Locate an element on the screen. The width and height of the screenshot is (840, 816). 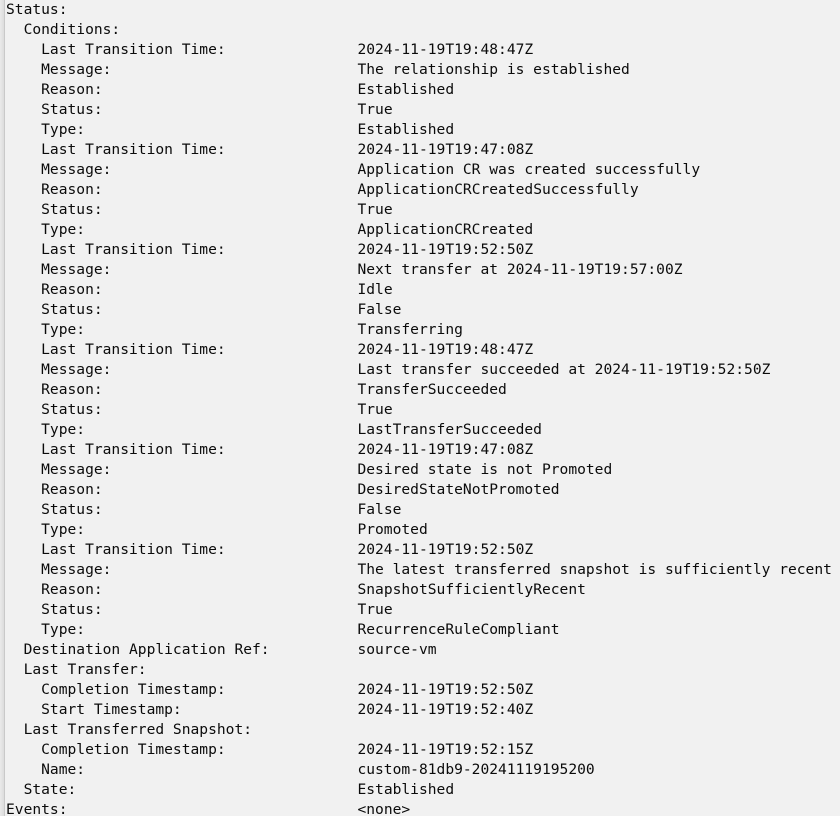
output-line: Message: Desired state is not Promoted is located at coordinates (423, 470).